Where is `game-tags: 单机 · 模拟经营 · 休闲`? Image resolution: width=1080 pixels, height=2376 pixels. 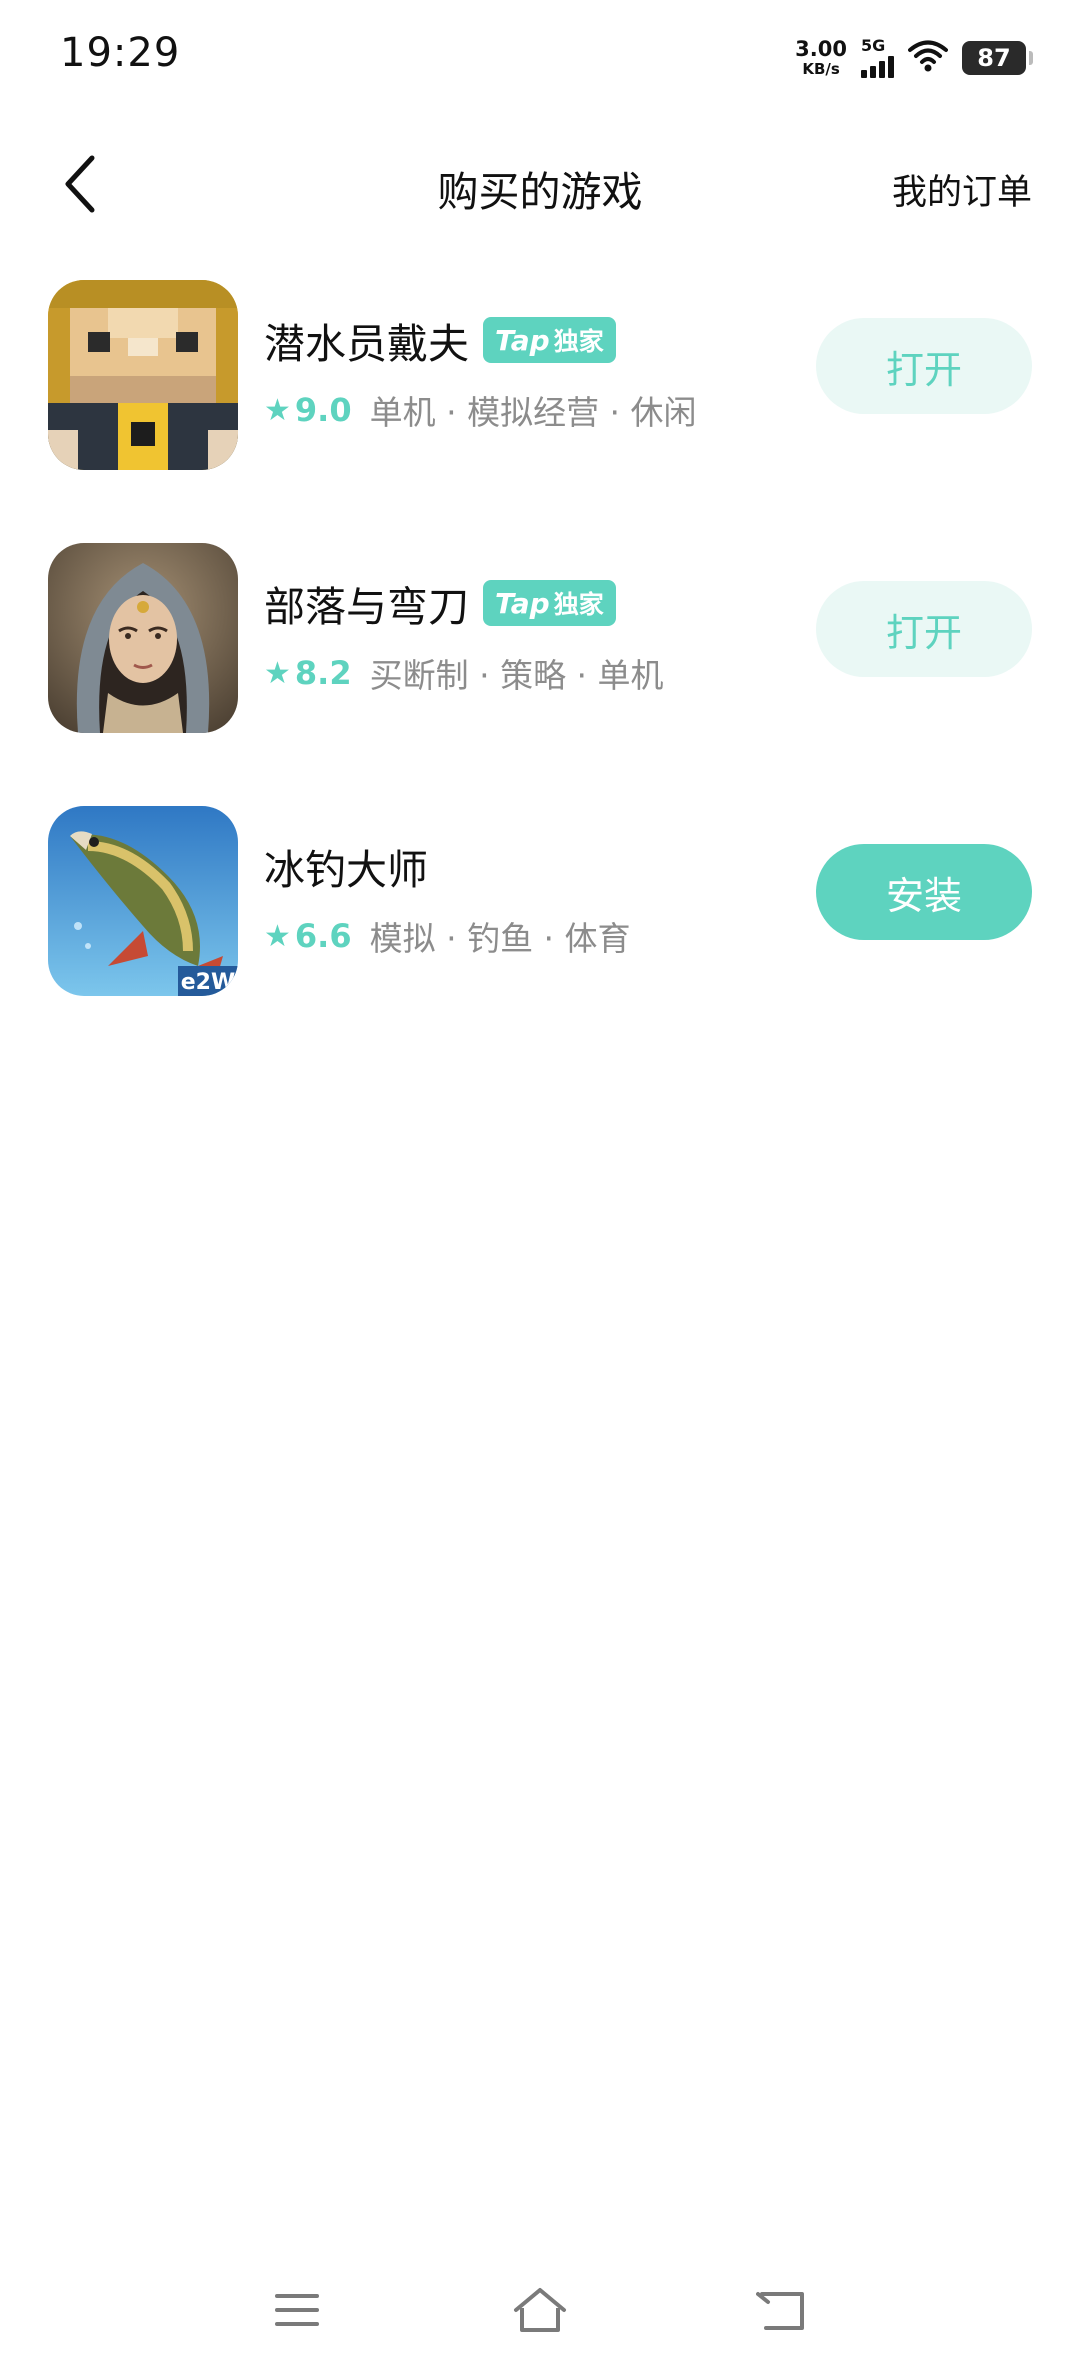
game-tags: 单机 · 模拟经营 · 休闲 is located at coordinates (533, 412).